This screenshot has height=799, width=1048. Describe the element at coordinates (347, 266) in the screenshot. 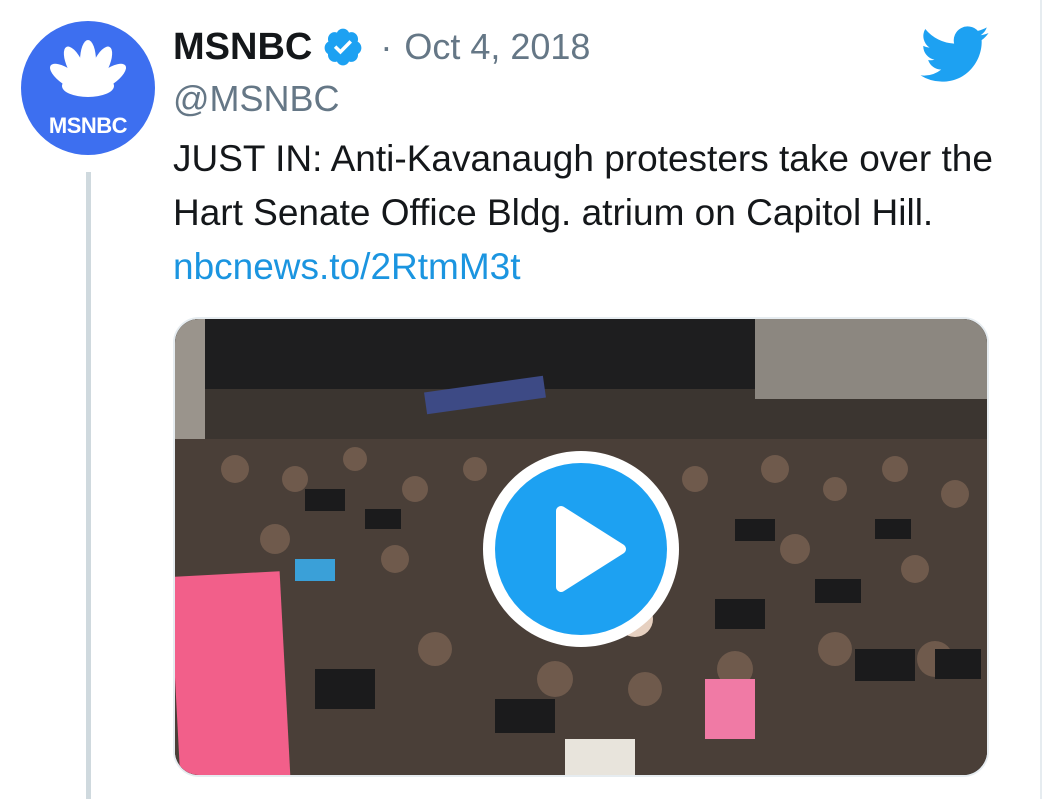

I see `tweet-link: nbcnews.to/2RtmM3t` at that location.